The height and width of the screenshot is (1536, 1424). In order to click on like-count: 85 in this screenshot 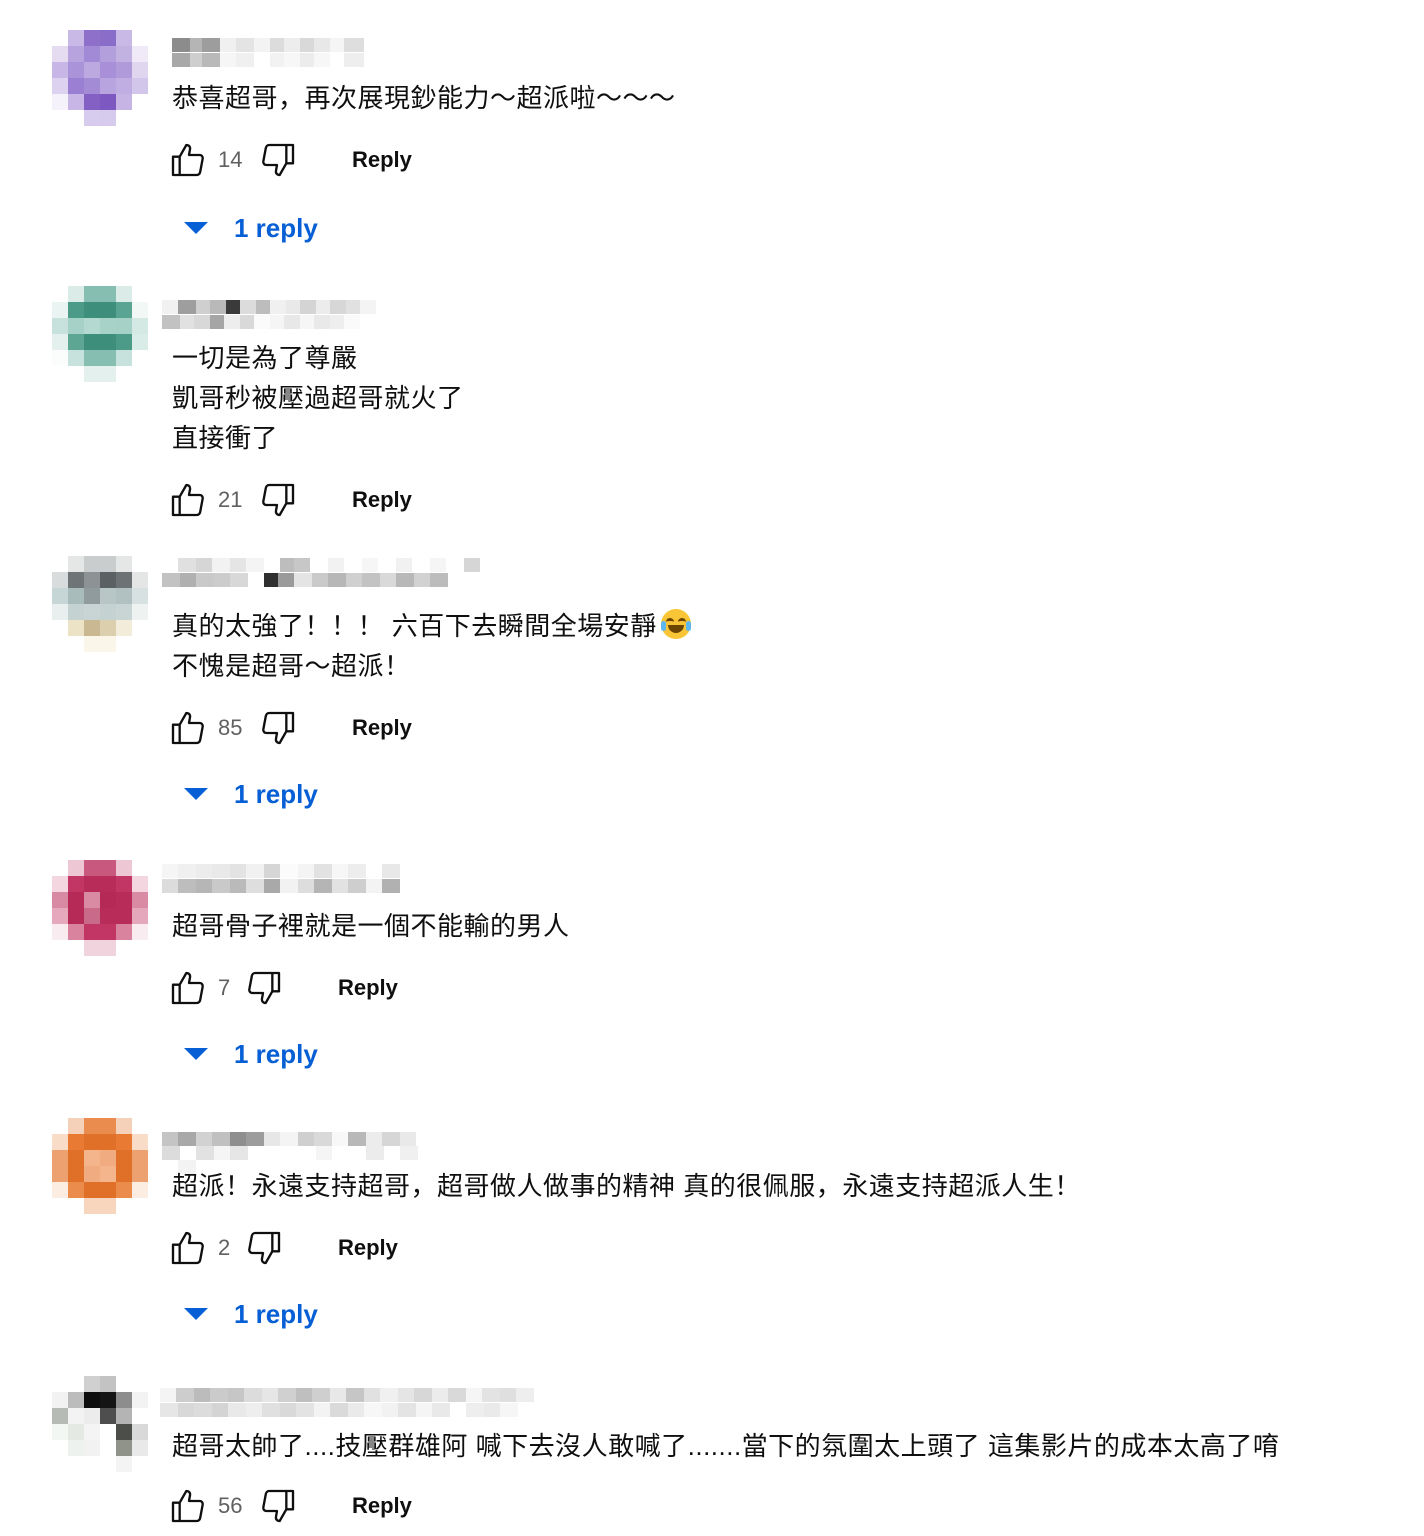, I will do `click(230, 727)`.